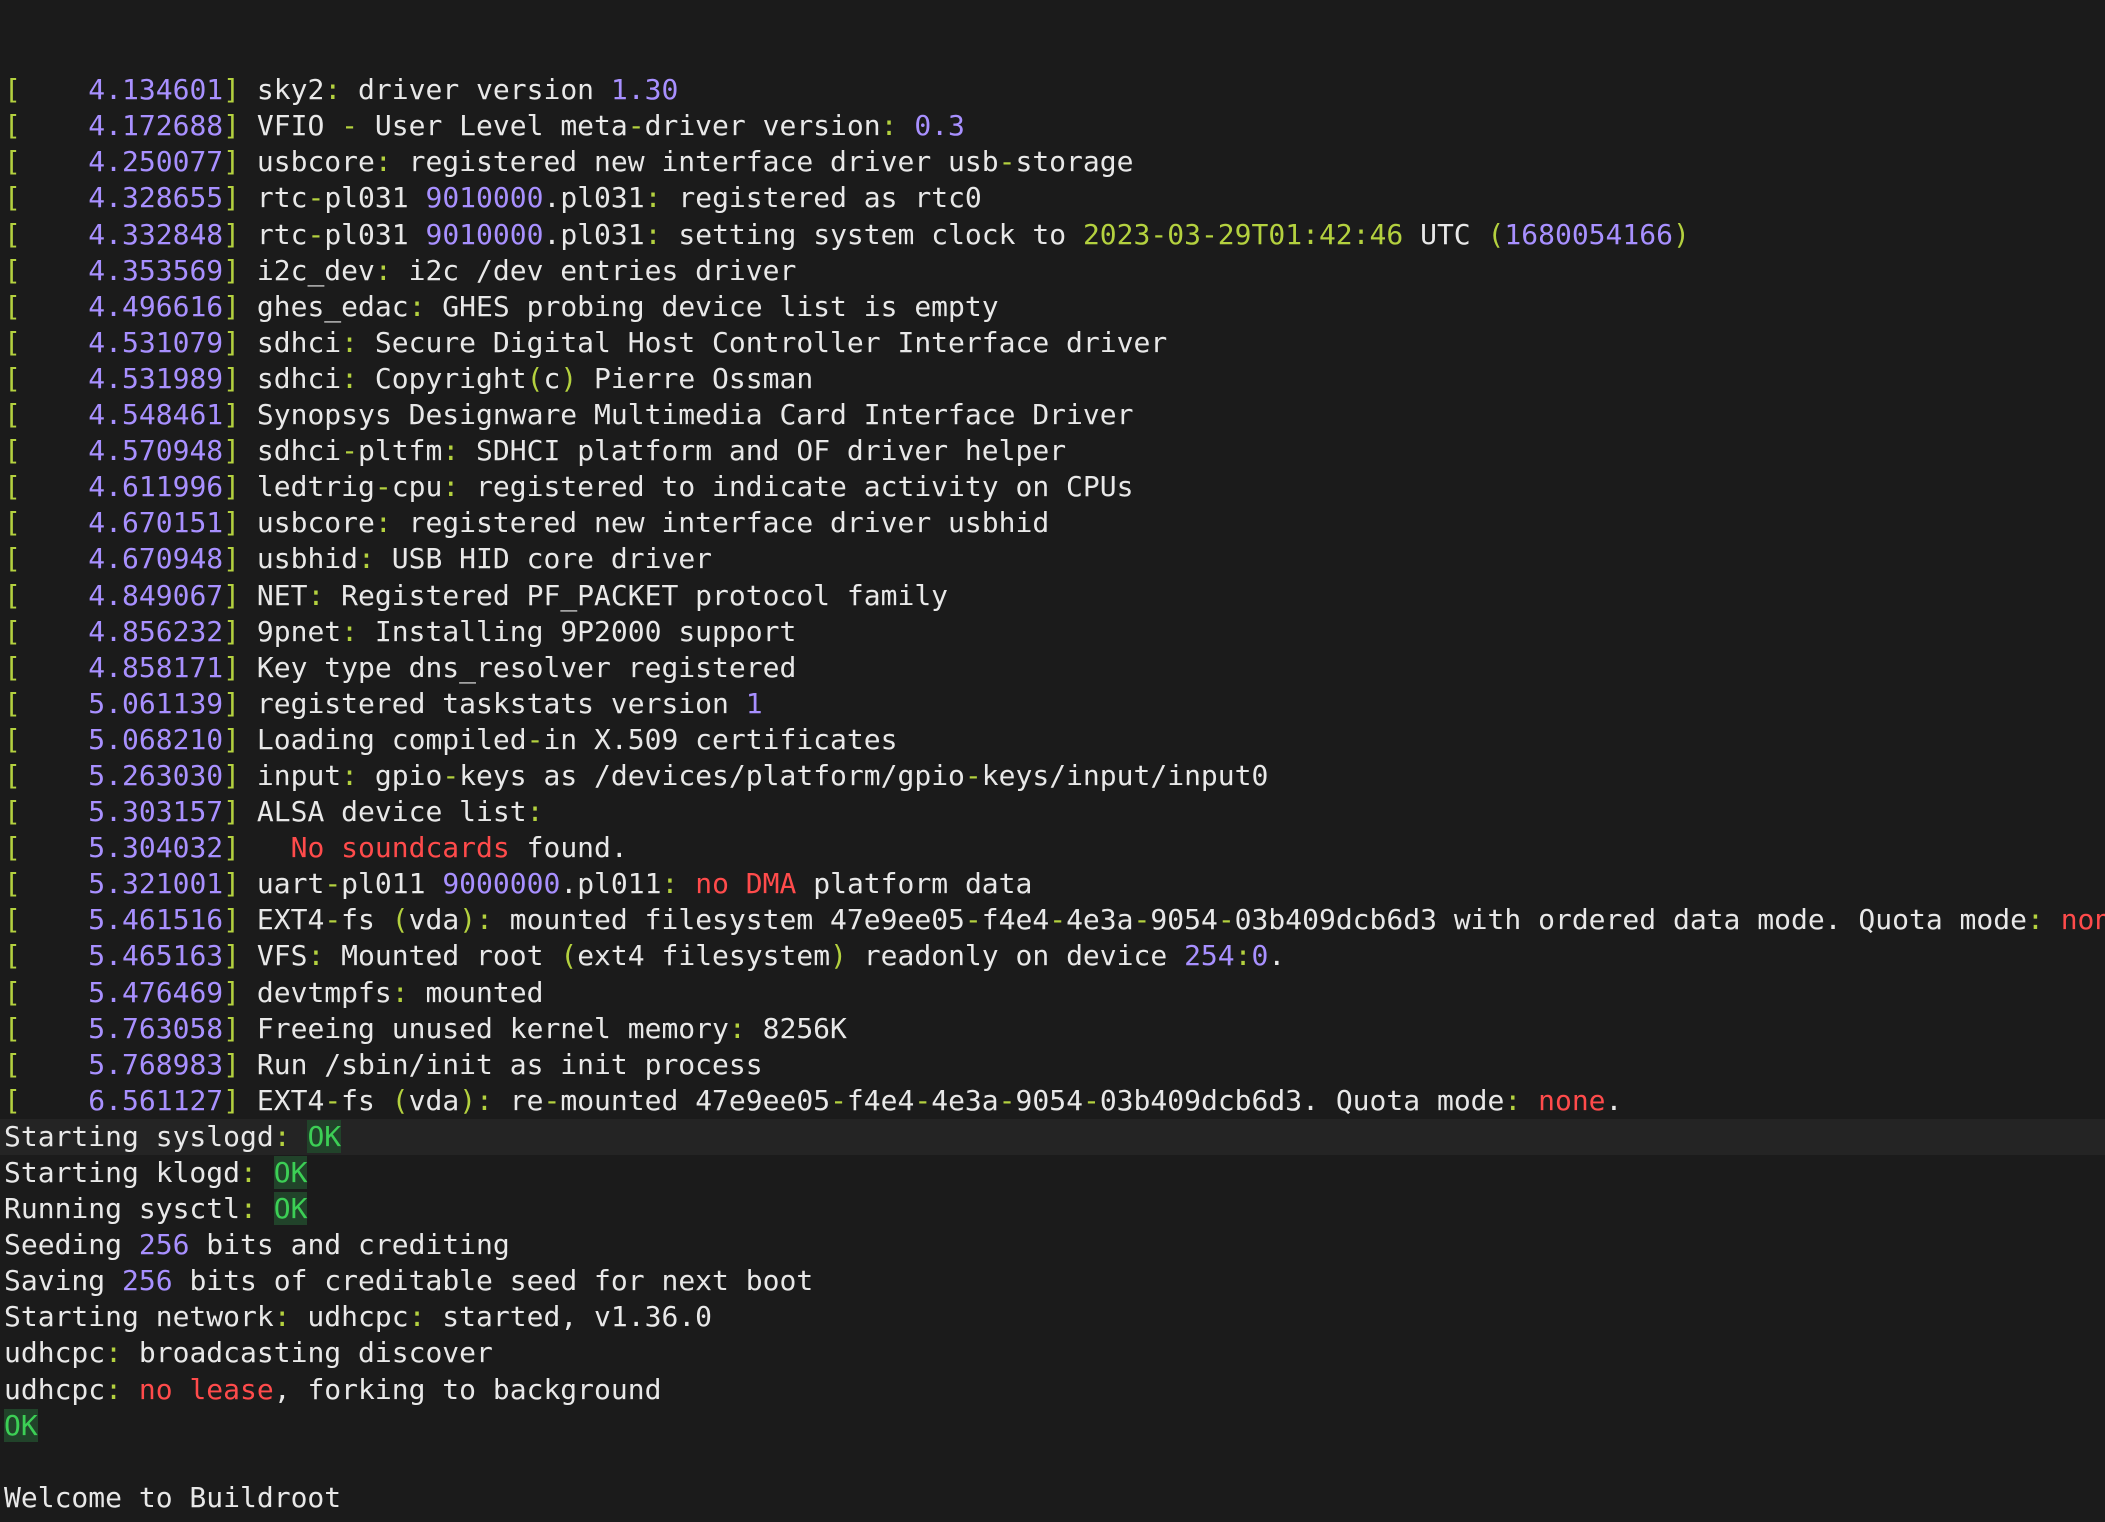  What do you see at coordinates (383, 812) in the screenshot?
I see `text: ALSA device list` at bounding box center [383, 812].